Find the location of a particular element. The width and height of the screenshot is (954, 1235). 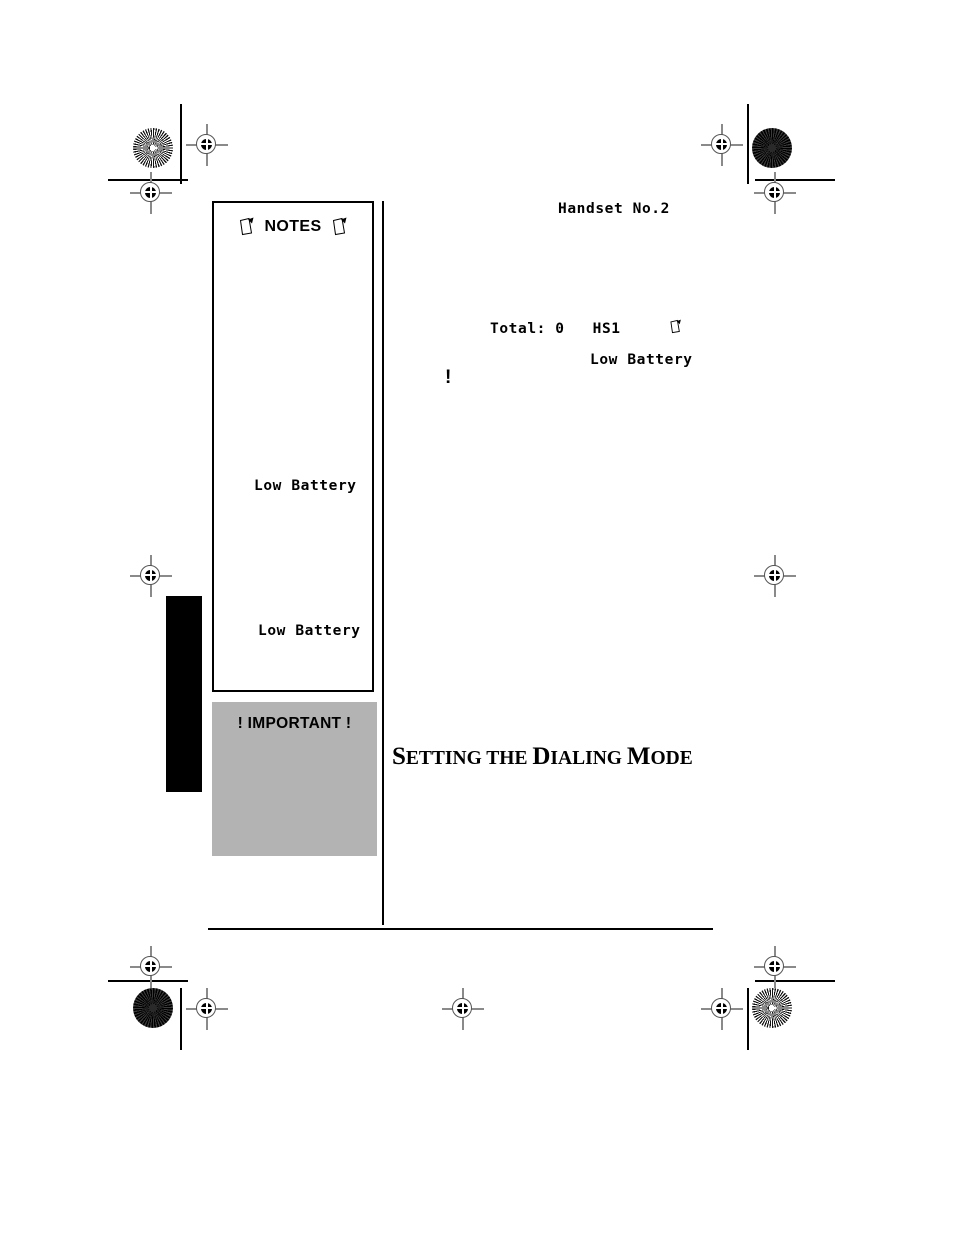

display-line-low-battery: Low Battery is located at coordinates (641, 360).